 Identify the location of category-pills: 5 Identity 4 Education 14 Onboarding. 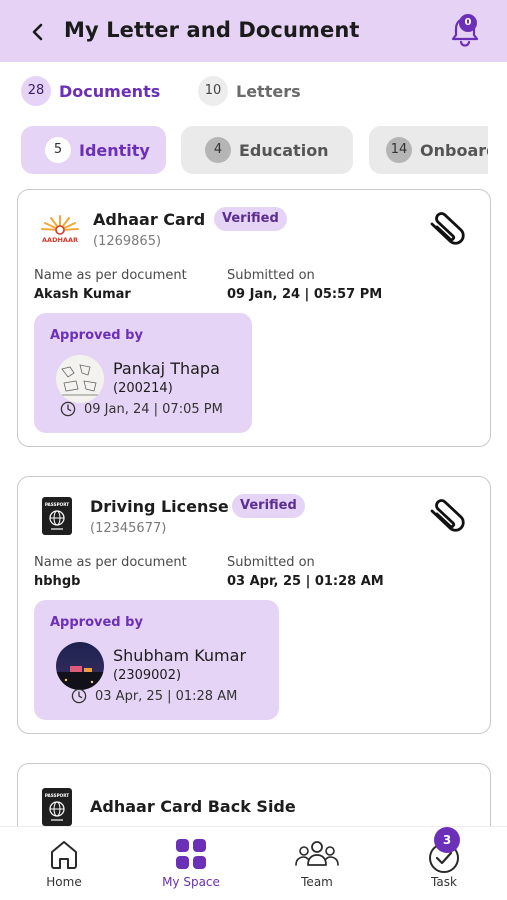
(244, 150).